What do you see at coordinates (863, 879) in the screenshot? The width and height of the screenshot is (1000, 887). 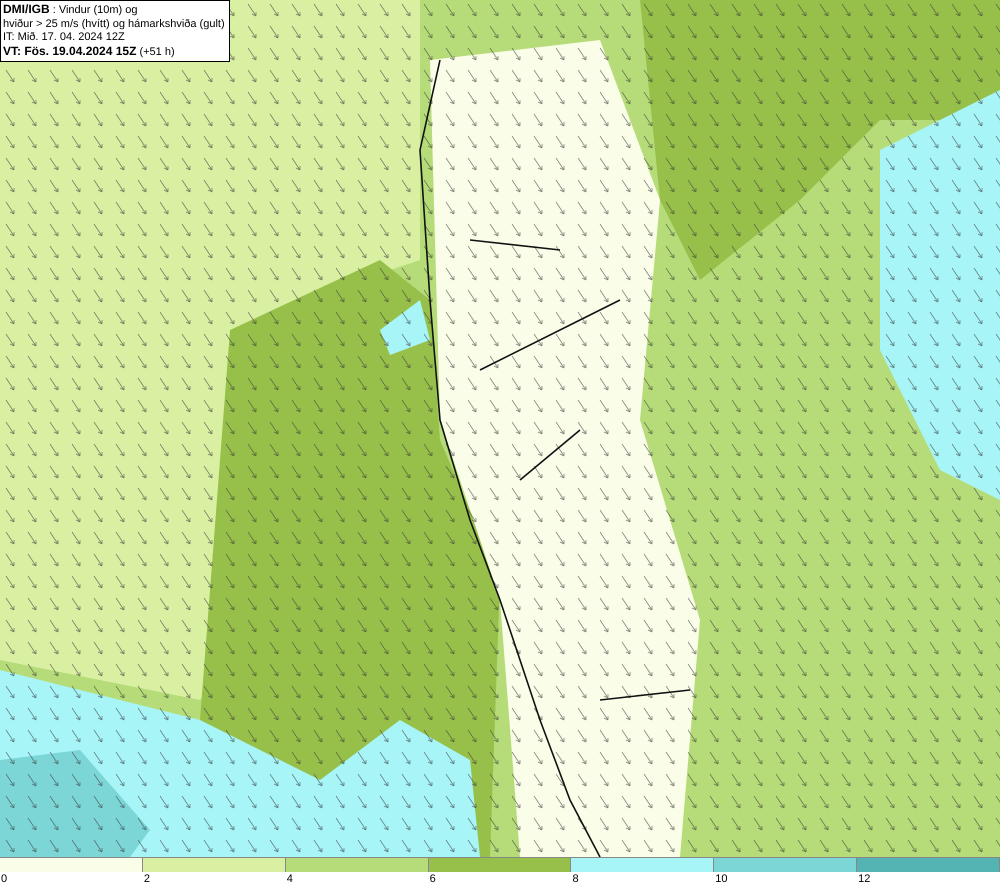 I see `legend-tick-label: 12` at bounding box center [863, 879].